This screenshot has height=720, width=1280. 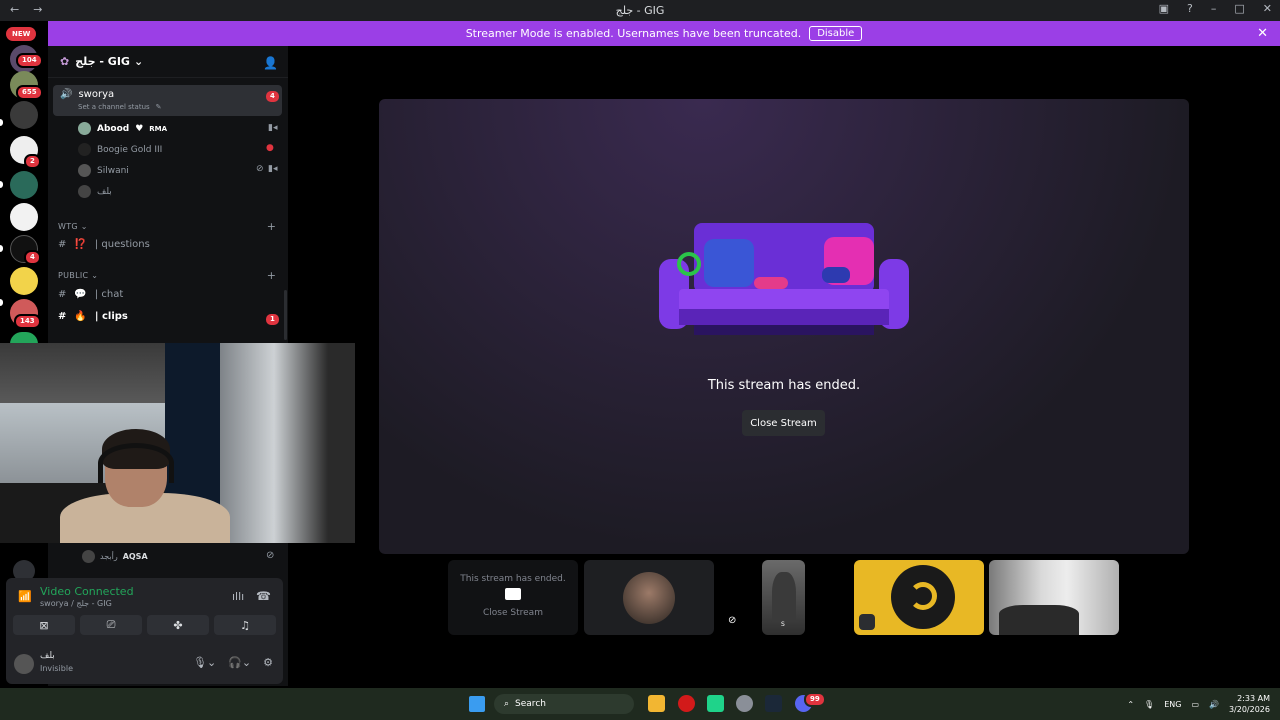 What do you see at coordinates (513, 594) in the screenshot?
I see `monitor-icon` at bounding box center [513, 594].